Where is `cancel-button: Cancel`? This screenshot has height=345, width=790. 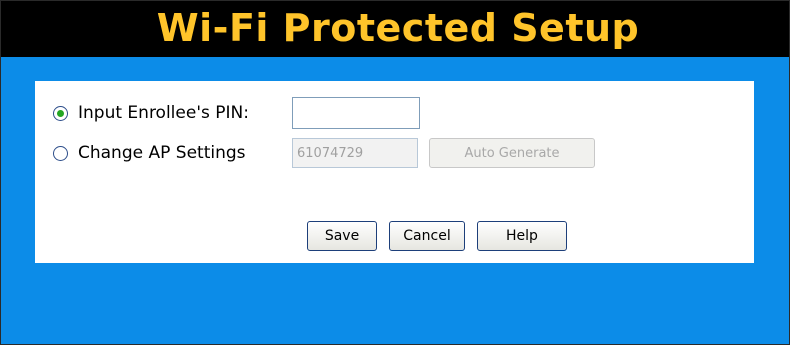 cancel-button: Cancel is located at coordinates (427, 236).